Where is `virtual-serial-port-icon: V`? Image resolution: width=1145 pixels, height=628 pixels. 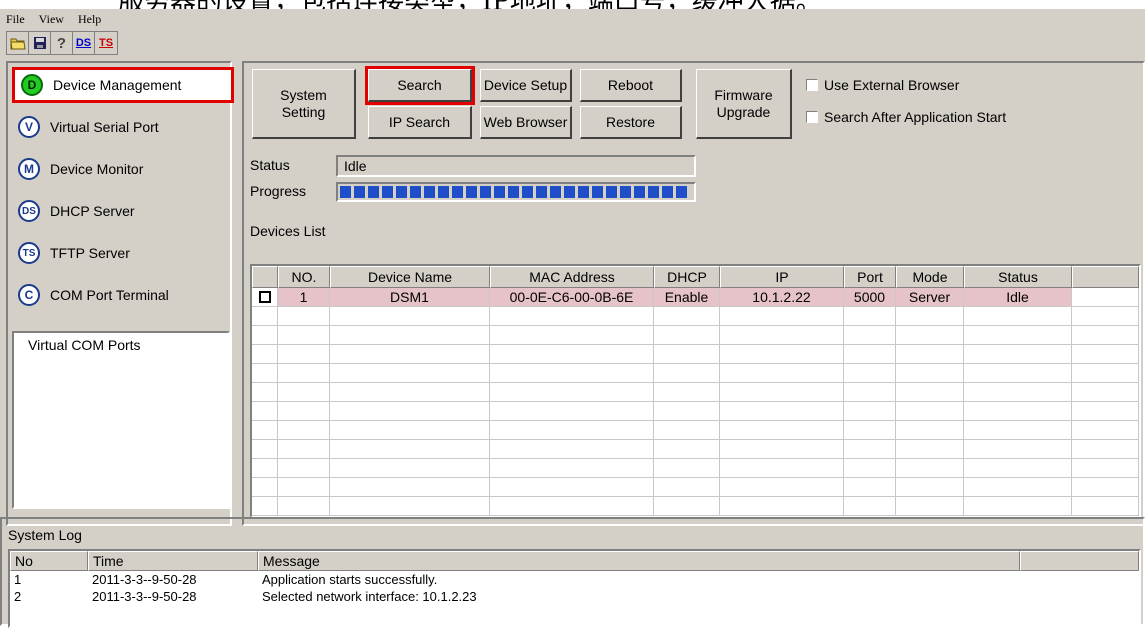
virtual-serial-port-icon: V is located at coordinates (29, 127).